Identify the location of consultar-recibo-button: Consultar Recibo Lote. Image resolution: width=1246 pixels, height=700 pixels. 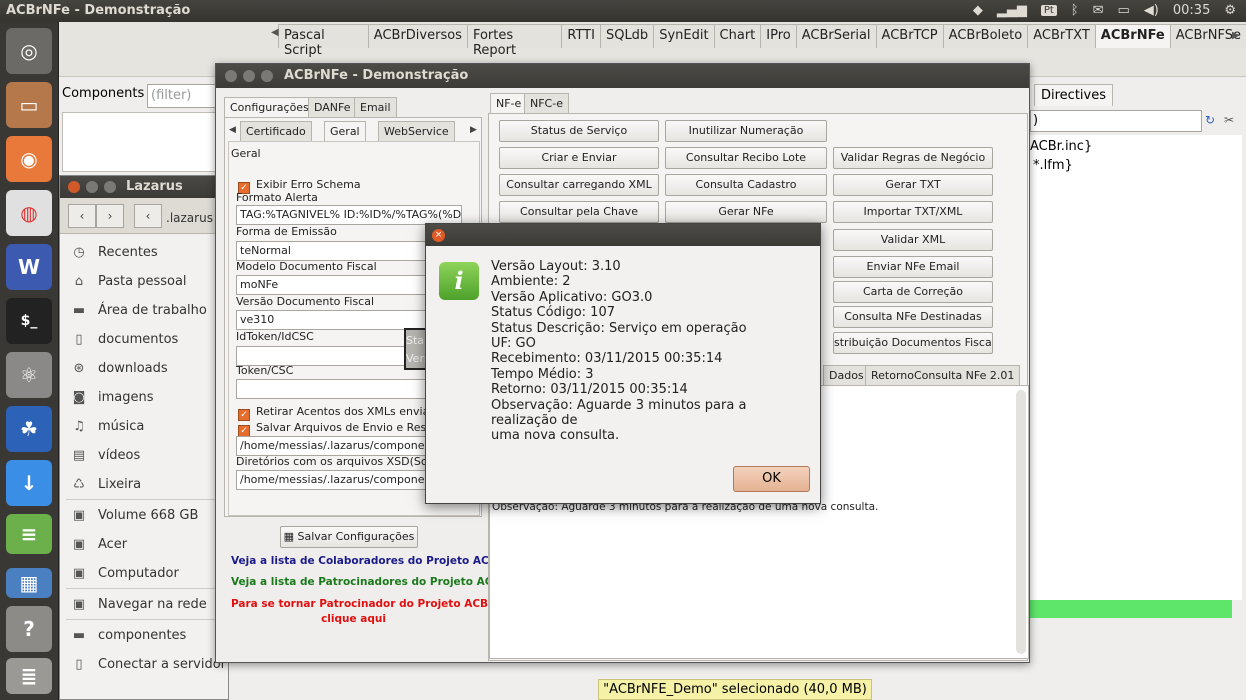
(746, 158).